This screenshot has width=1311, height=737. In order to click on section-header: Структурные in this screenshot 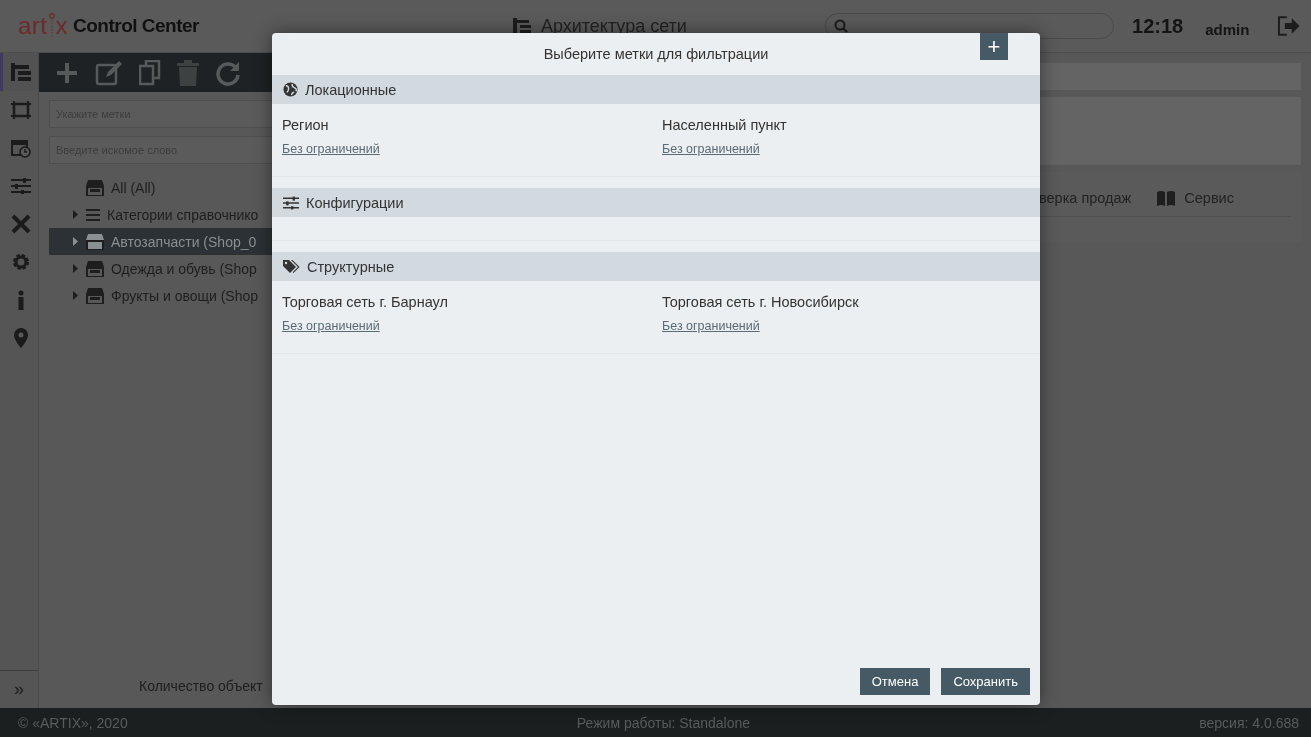, I will do `click(656, 266)`.